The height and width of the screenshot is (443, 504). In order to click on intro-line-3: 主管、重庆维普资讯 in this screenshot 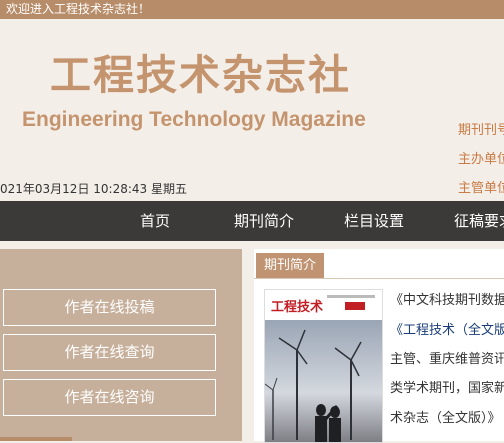, I will do `click(447, 359)`.